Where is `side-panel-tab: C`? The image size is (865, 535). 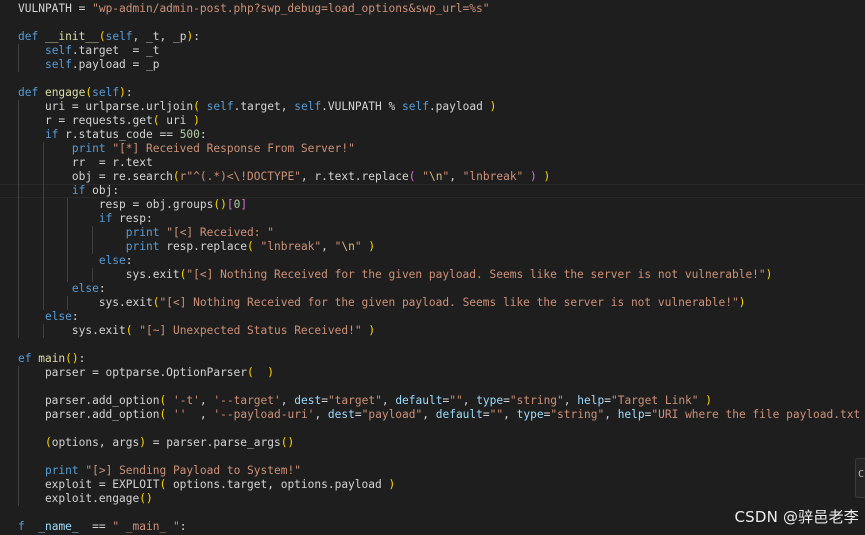 side-panel-tab: C is located at coordinates (860, 478).